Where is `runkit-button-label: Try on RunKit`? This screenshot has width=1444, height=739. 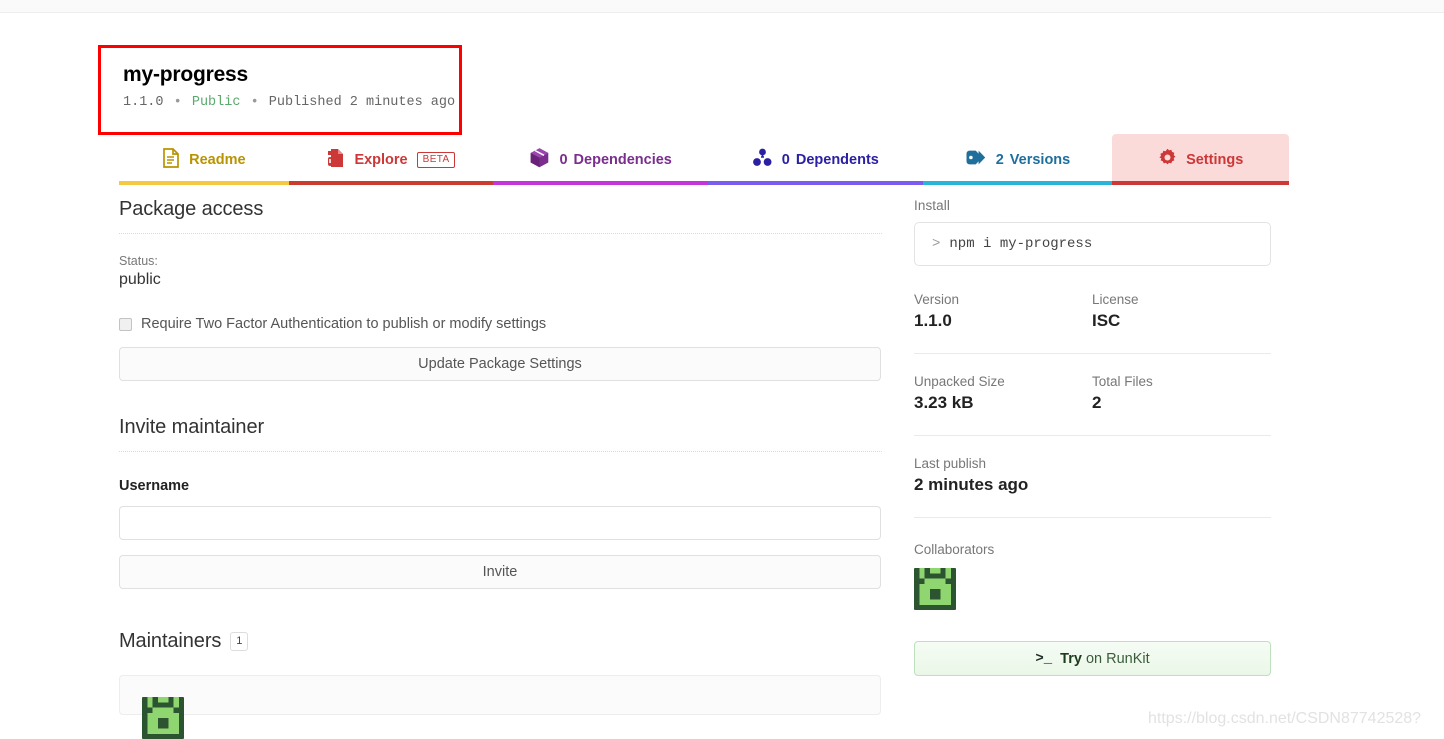 runkit-button-label: Try on RunKit is located at coordinates (1104, 659).